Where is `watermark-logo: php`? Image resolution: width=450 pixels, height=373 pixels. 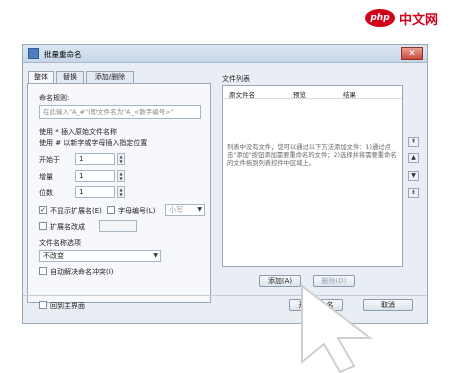
watermark-logo: php is located at coordinates (380, 18).